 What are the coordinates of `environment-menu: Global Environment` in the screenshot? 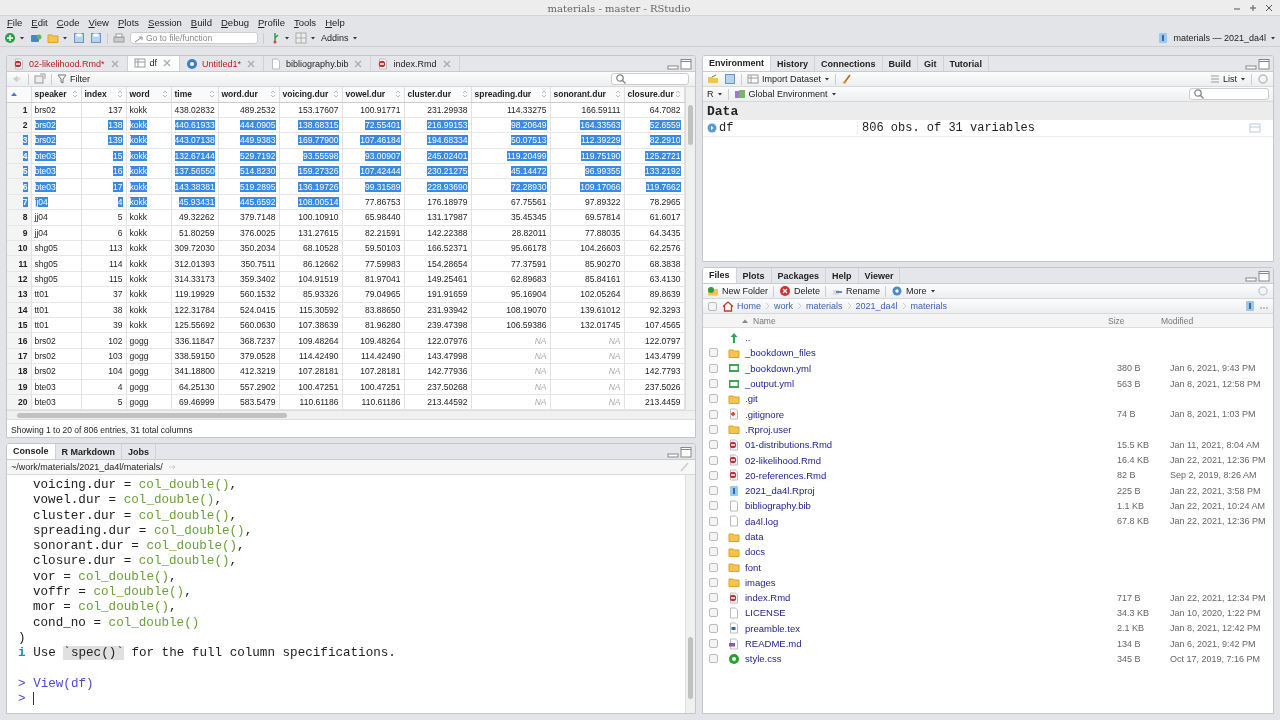 It's located at (785, 94).